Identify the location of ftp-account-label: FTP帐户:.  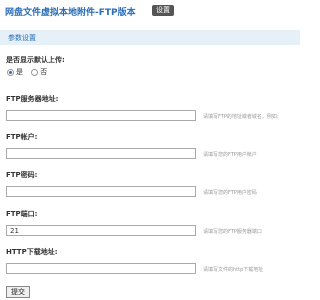
(22, 137).